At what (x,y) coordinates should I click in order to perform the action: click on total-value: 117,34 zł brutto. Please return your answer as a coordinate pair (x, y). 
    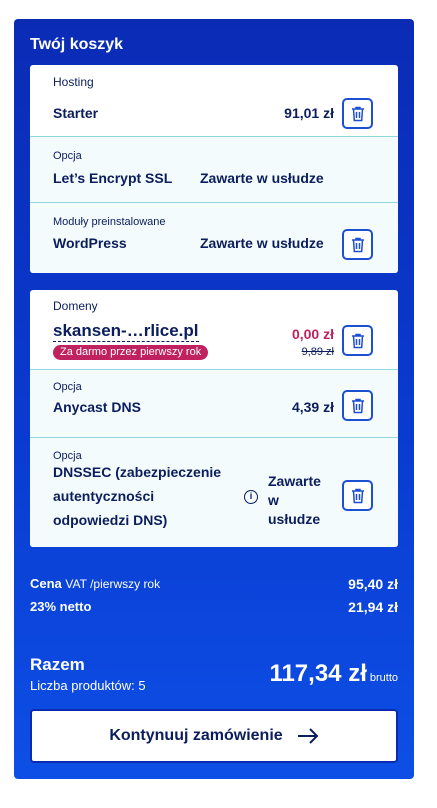
    Looking at the image, I should click on (333, 674).